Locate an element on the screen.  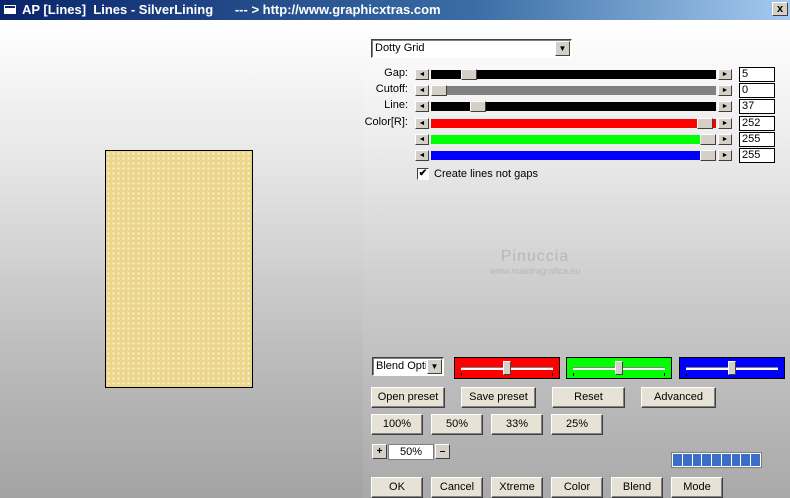
color_r-slider: ◄ ► is located at coordinates (573, 123).